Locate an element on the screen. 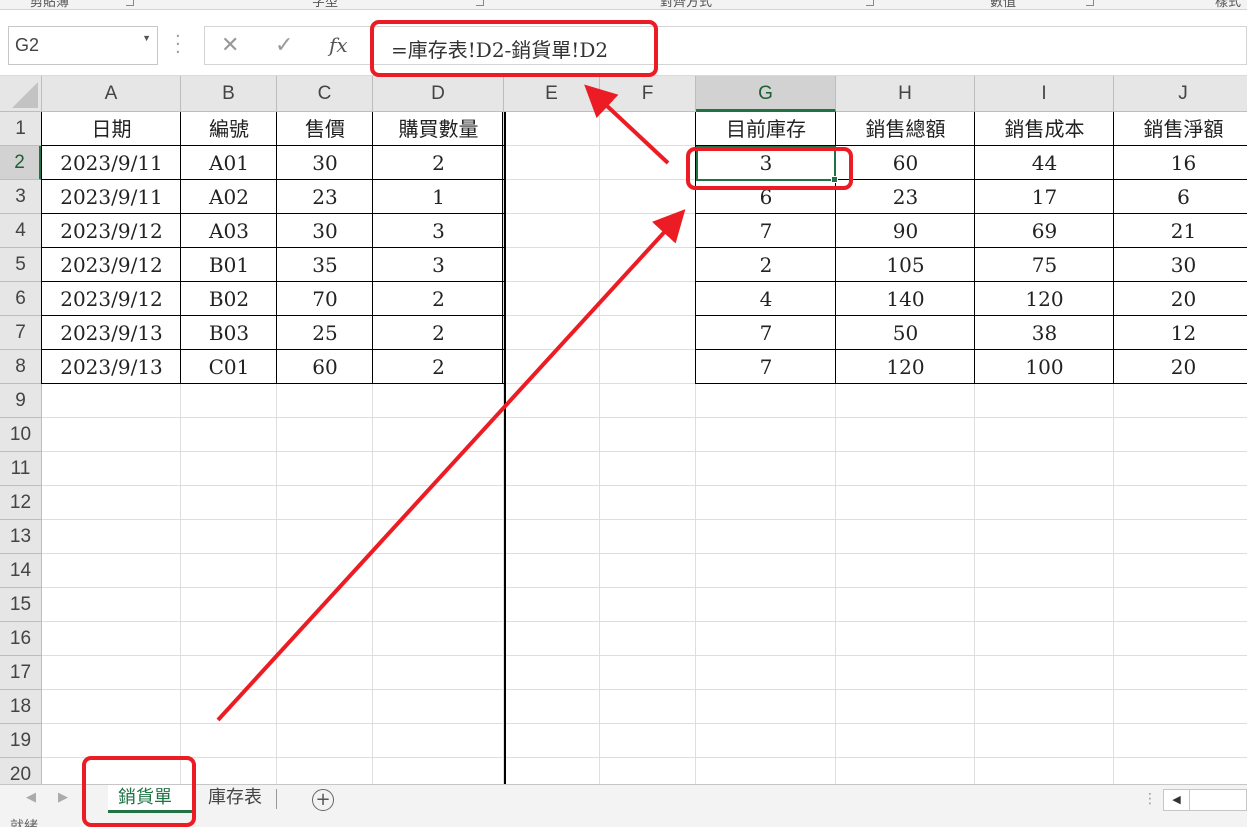  table-cell: 75 is located at coordinates (1044, 265).